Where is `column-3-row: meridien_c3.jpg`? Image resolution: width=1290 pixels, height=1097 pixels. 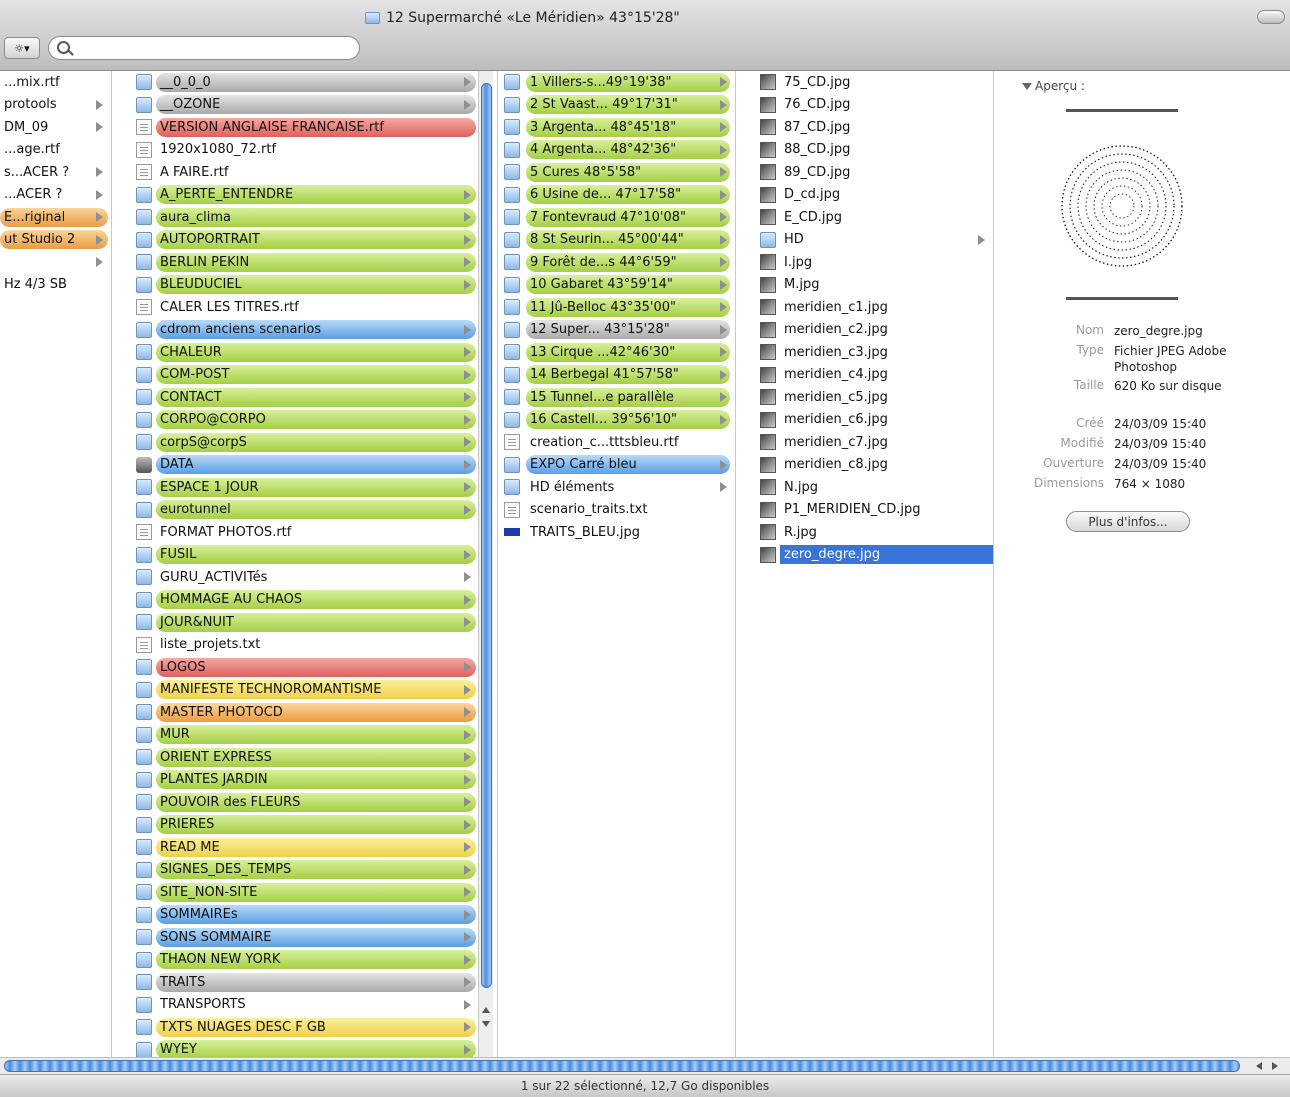 column-3-row: meridien_c3.jpg is located at coordinates (864, 352).